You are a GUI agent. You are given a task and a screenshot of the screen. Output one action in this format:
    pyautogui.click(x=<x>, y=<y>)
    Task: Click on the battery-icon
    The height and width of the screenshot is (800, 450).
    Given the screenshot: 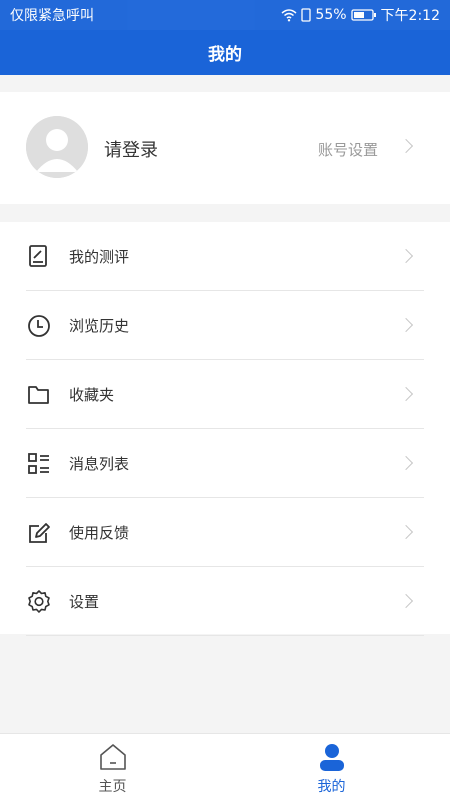 What is the action you would take?
    pyautogui.click(x=363, y=15)
    